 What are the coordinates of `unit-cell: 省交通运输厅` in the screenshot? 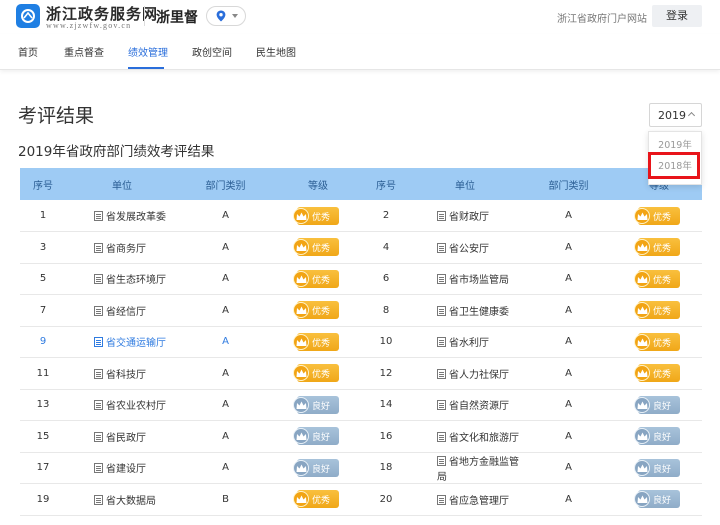 It's located at (122, 342).